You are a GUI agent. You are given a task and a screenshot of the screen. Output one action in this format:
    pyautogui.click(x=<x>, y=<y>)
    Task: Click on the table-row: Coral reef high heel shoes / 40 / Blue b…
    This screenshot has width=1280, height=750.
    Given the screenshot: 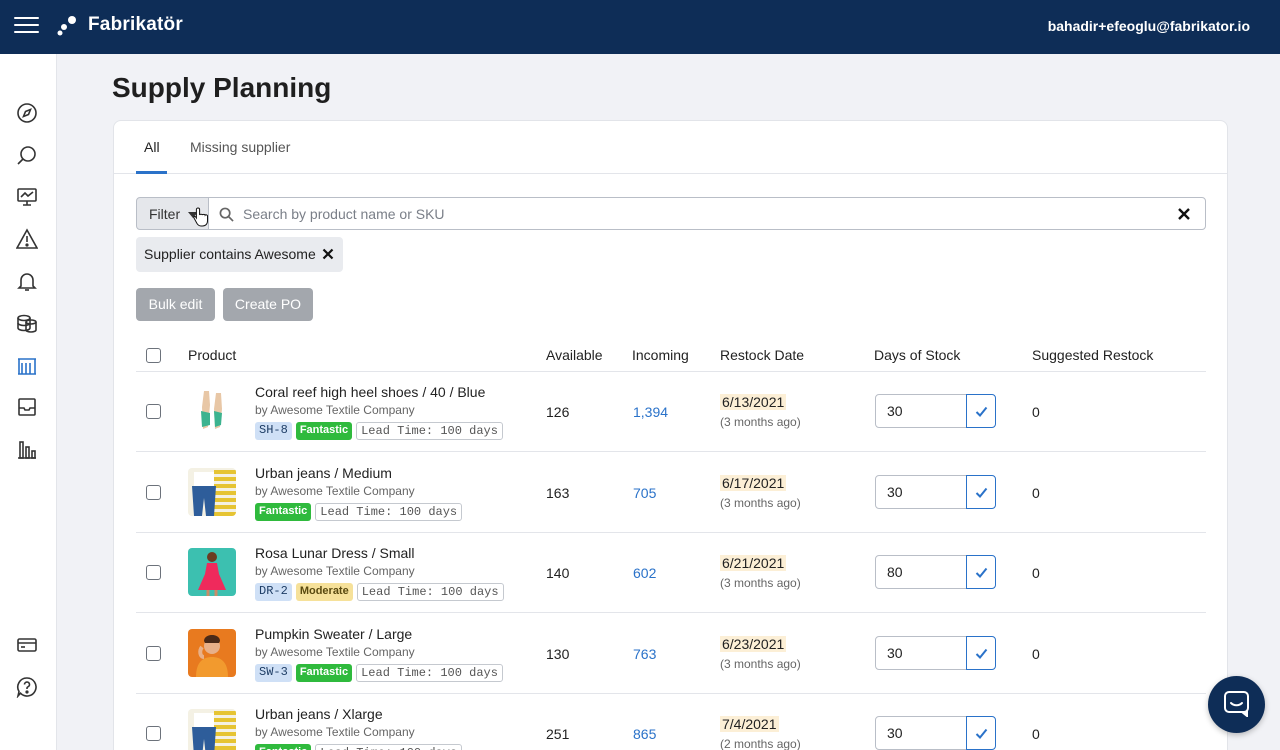 What is the action you would take?
    pyautogui.click(x=671, y=412)
    